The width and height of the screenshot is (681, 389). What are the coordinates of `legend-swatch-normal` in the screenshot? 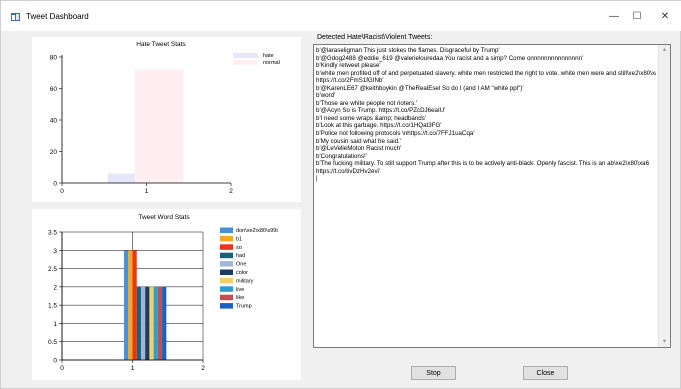 It's located at (245, 62).